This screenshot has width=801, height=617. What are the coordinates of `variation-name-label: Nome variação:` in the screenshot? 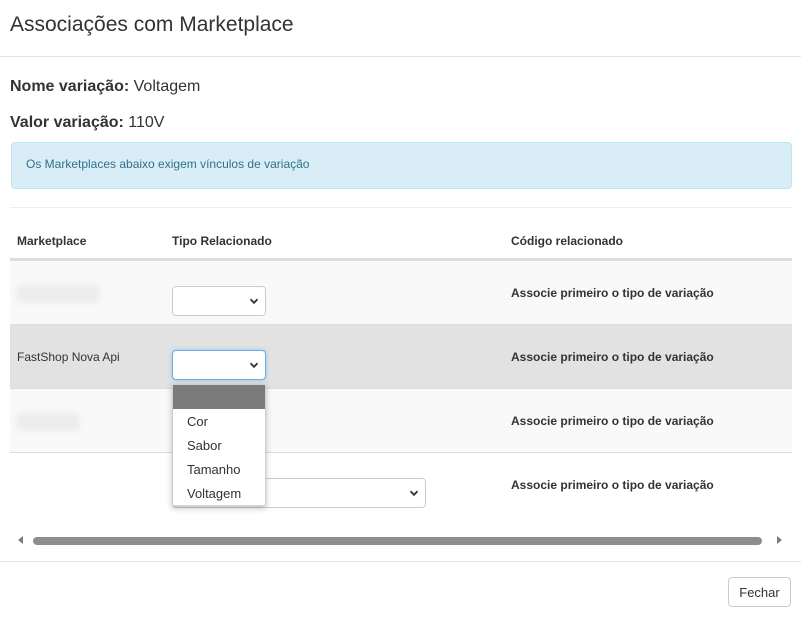 It's located at (70, 86).